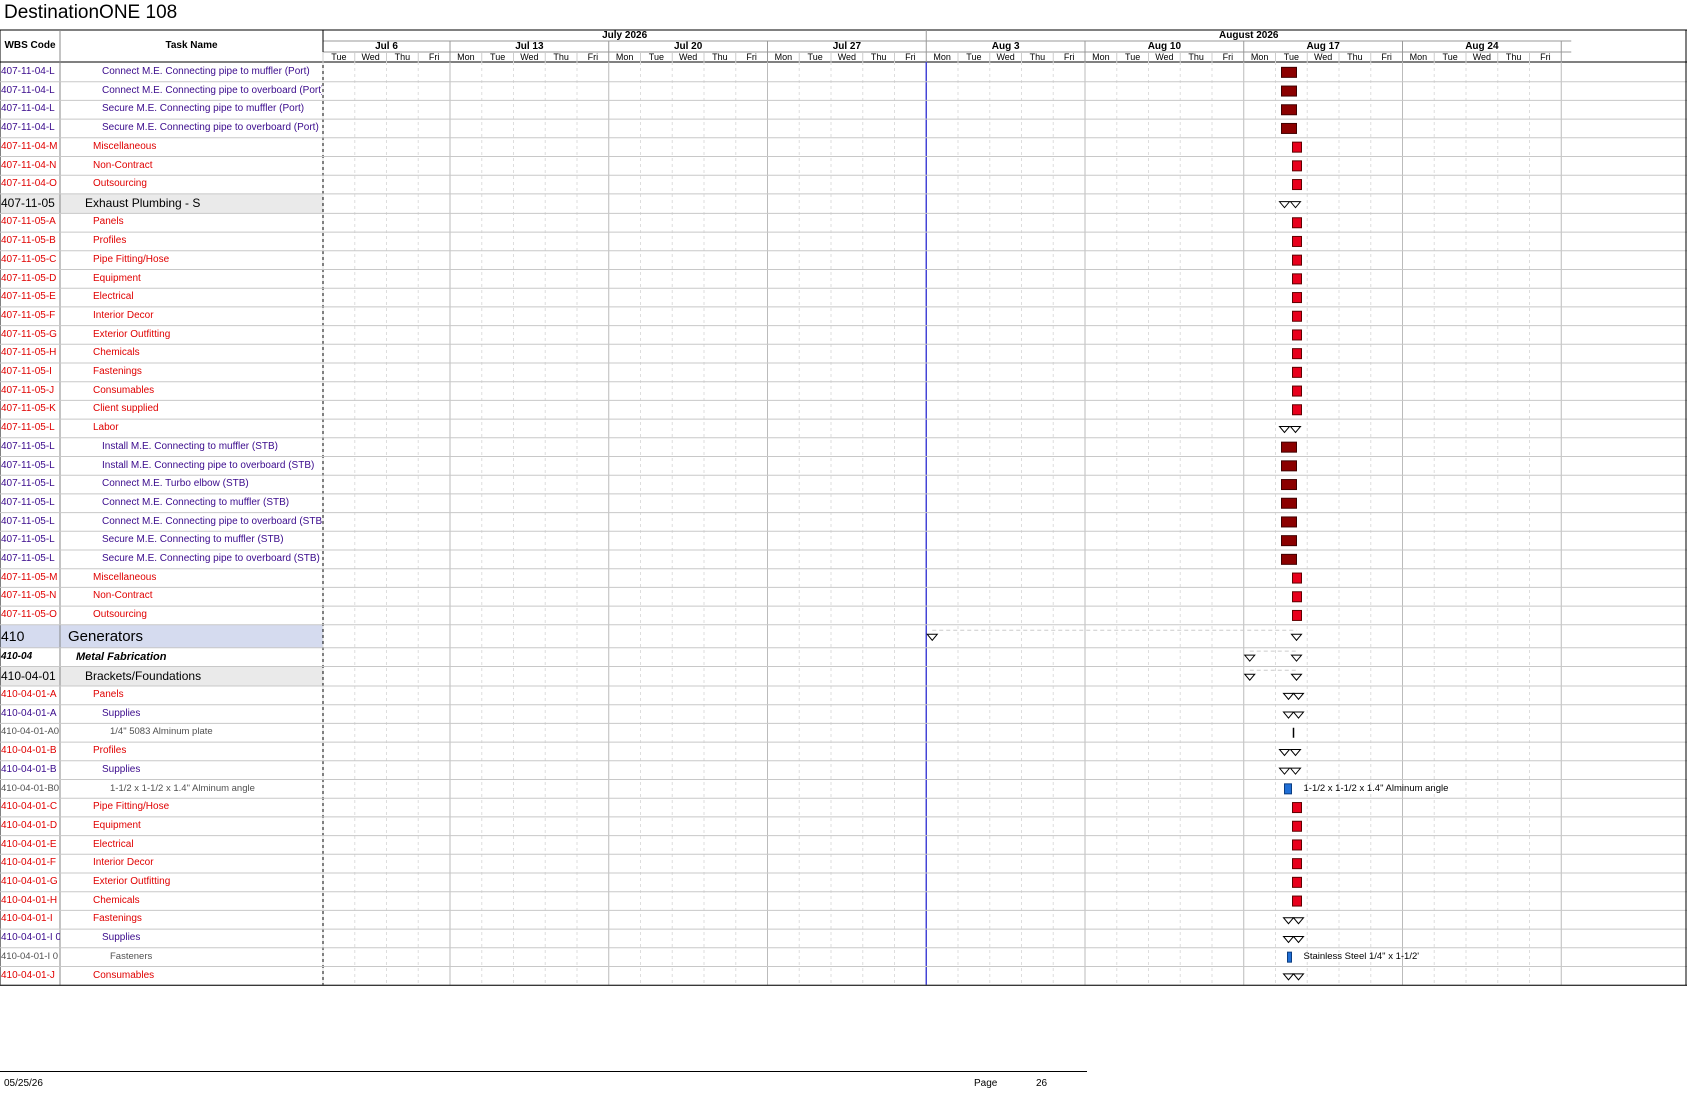  I want to click on task-name: Pipe Fitting/Hose, so click(131, 259).